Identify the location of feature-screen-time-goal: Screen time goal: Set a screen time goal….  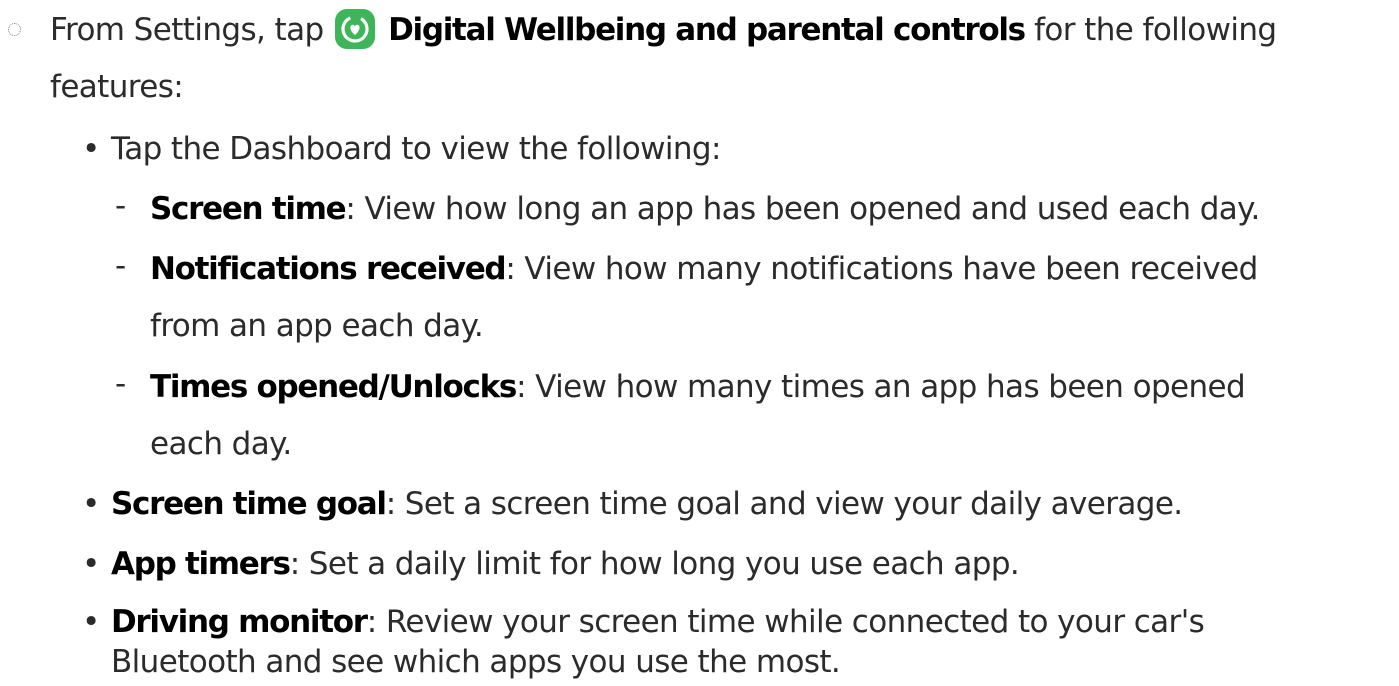
(647, 504).